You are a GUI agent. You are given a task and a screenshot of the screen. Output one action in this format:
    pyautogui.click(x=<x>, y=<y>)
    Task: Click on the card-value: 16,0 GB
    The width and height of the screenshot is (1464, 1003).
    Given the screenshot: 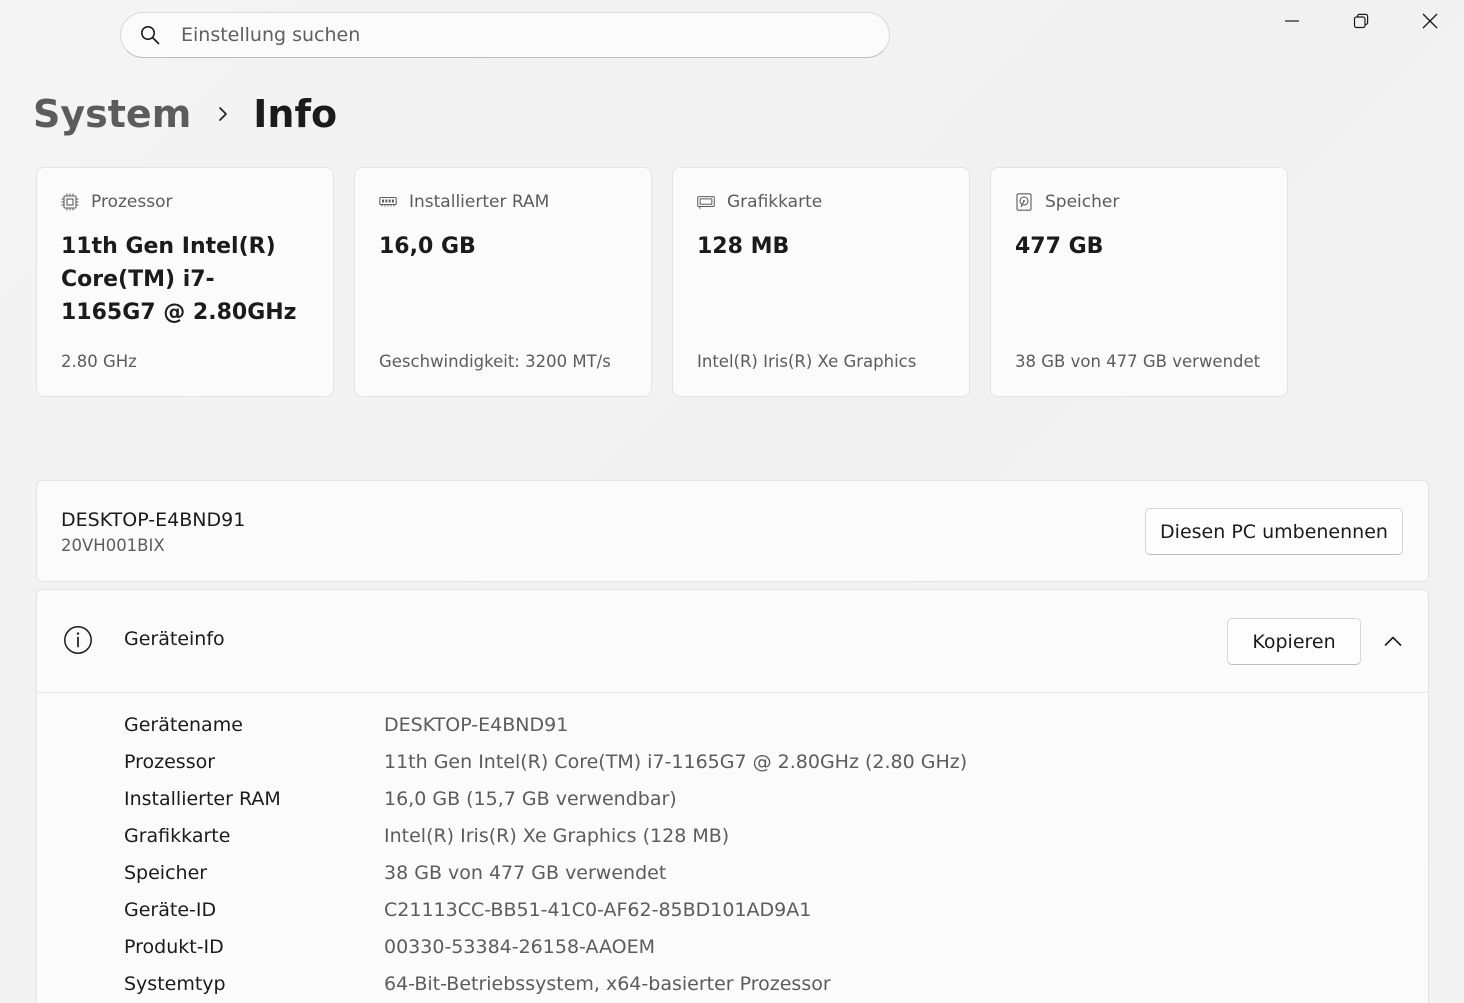 What is the action you would take?
    pyautogui.click(x=427, y=246)
    